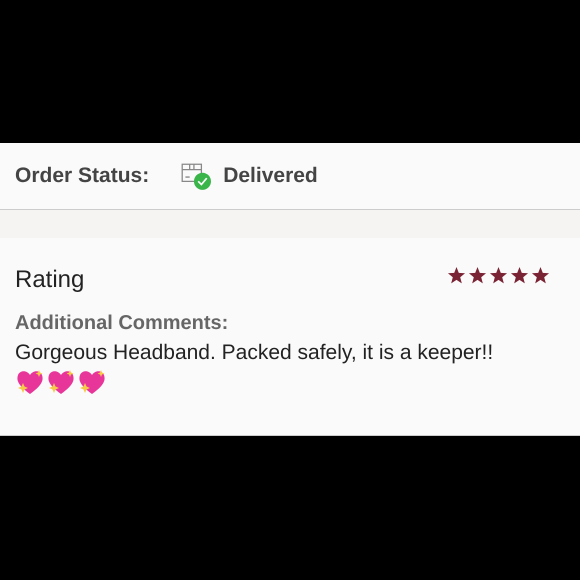  What do you see at coordinates (254, 353) in the screenshot?
I see `comment-text: Gorgeous Headband. Packed safely, it is a keeper!!` at bounding box center [254, 353].